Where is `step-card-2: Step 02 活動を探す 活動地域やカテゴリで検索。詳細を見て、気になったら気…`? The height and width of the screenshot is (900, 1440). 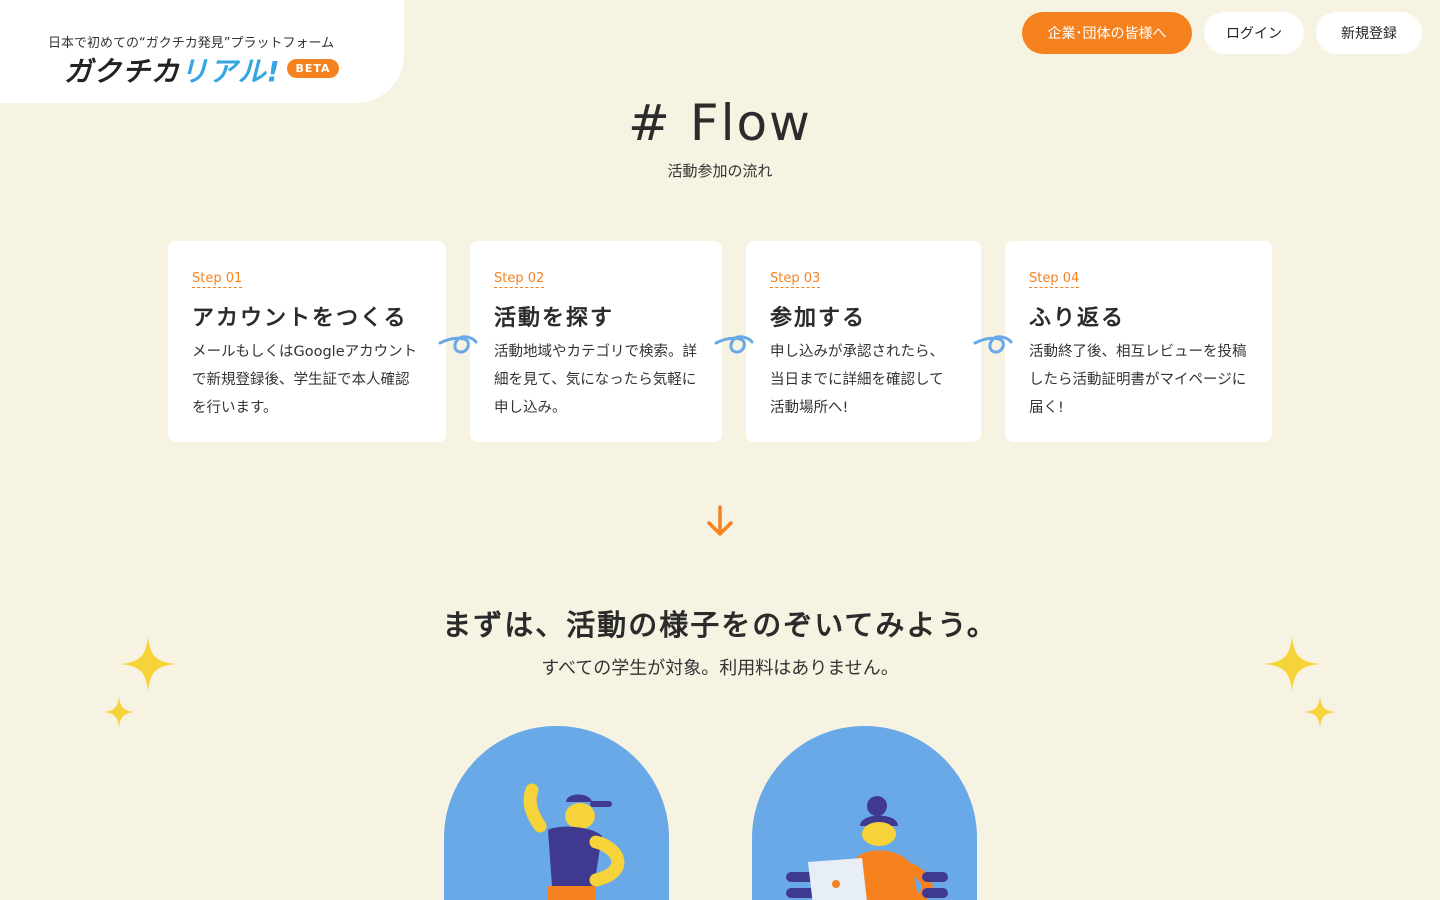 step-card-2: Step 02 活動を探す 活動地域やカテゴリで検索。詳細を見て、気になったら気… is located at coordinates (596, 341).